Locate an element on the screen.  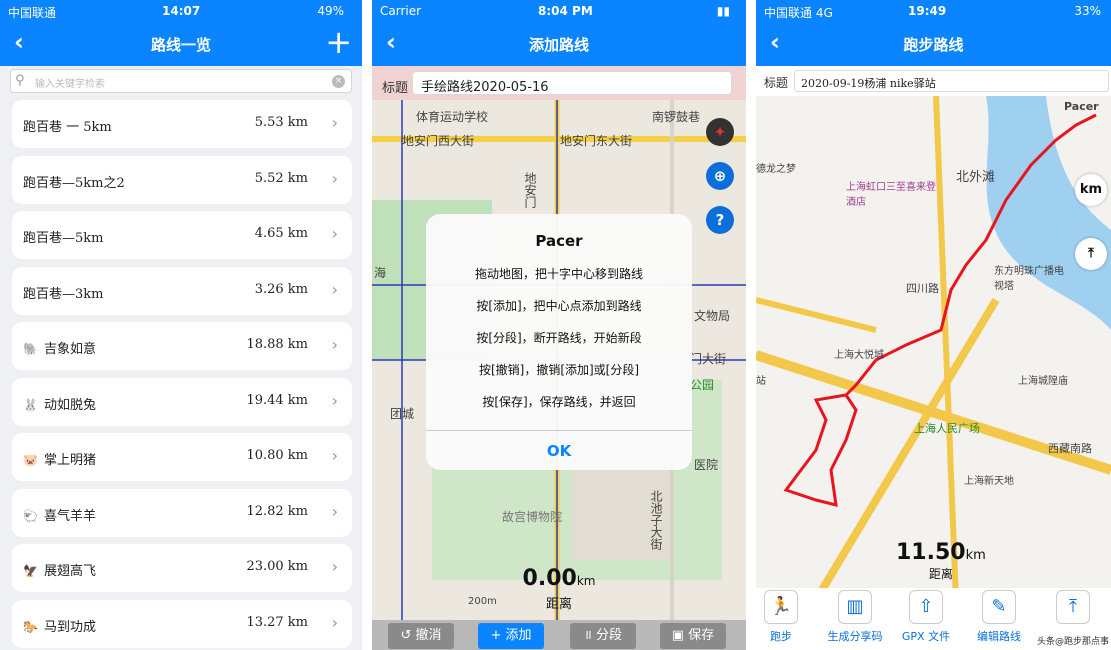
battery-icon: ▮▮ is located at coordinates (723, 11).